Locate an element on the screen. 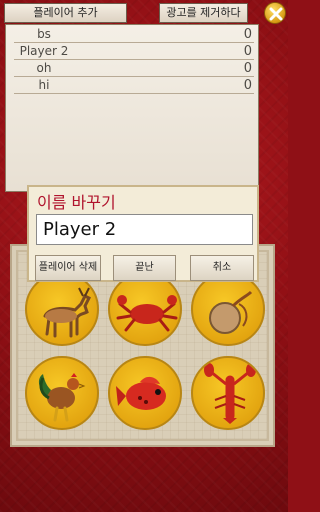 The width and height of the screenshot is (320, 512). done-button: 끝난 is located at coordinates (144, 268).